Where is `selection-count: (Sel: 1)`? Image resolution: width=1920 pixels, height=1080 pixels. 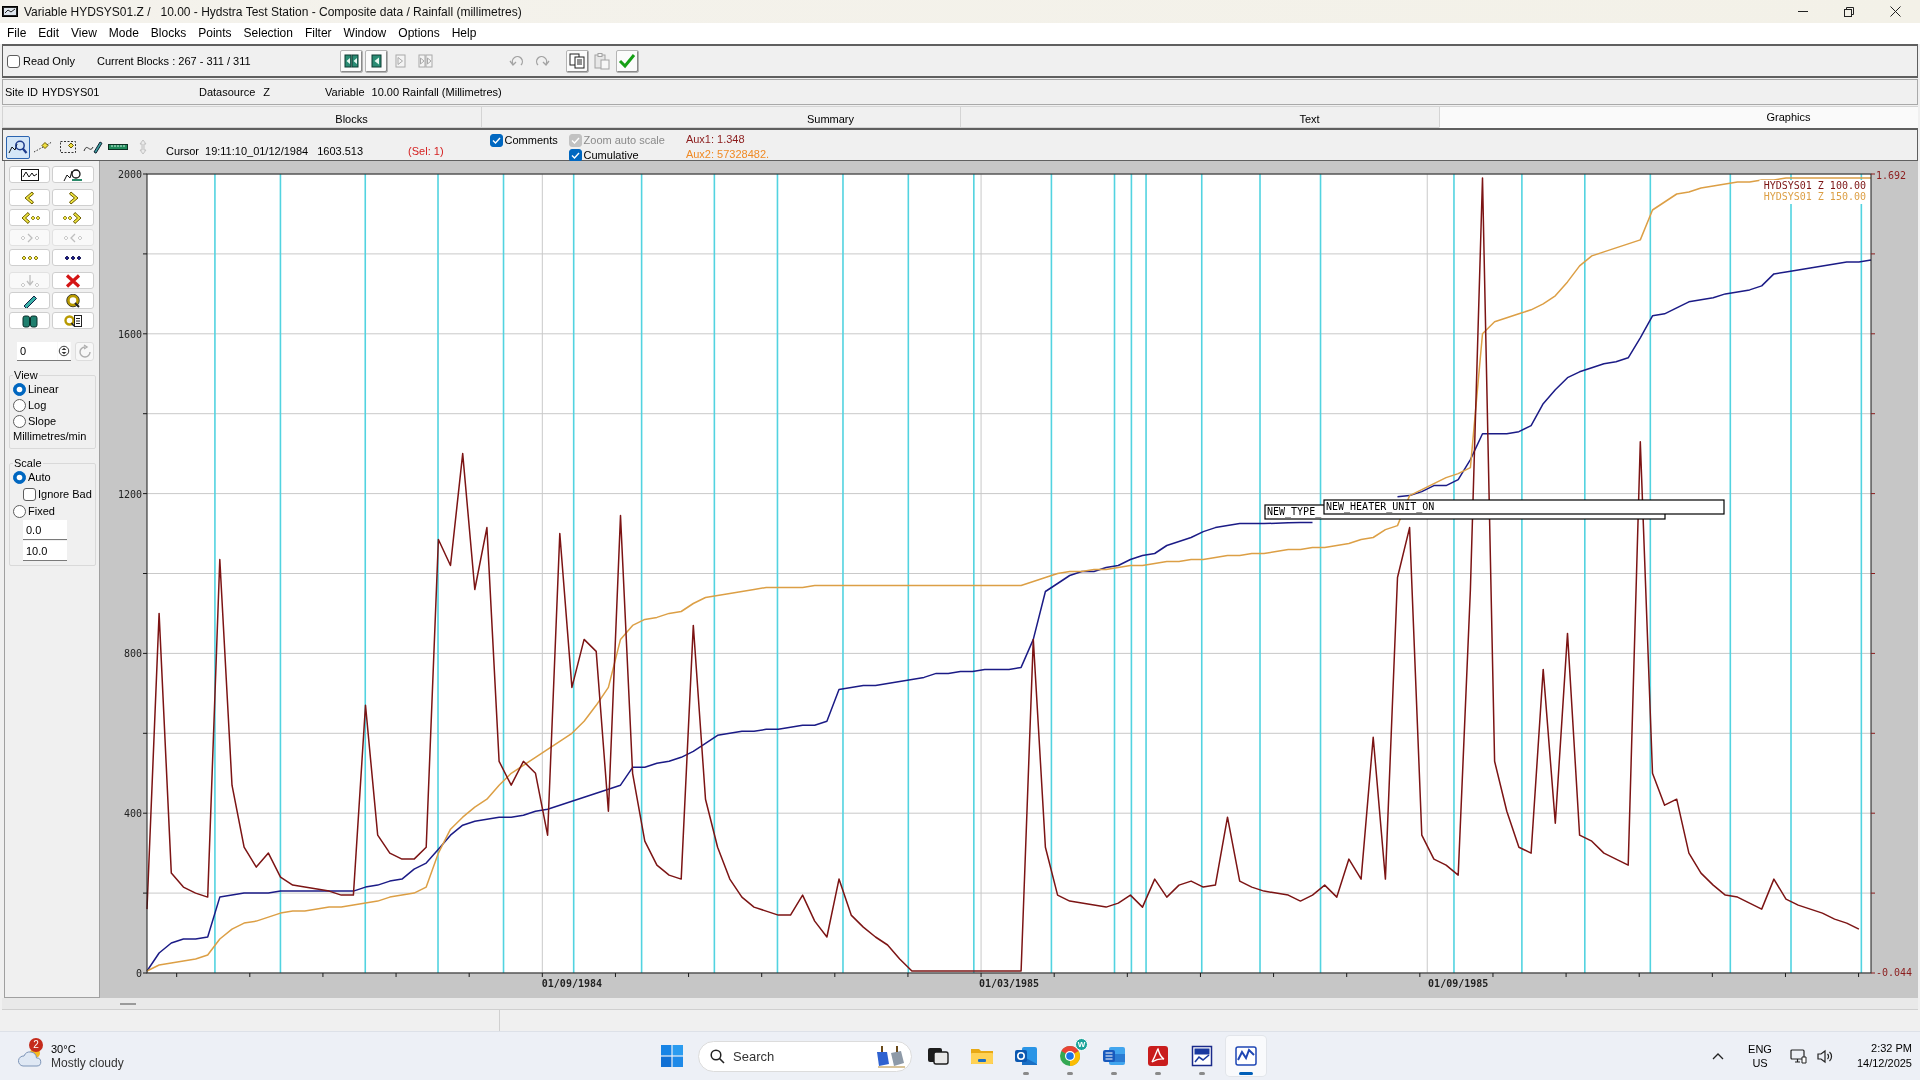
selection-count: (Sel: 1) is located at coordinates (426, 151).